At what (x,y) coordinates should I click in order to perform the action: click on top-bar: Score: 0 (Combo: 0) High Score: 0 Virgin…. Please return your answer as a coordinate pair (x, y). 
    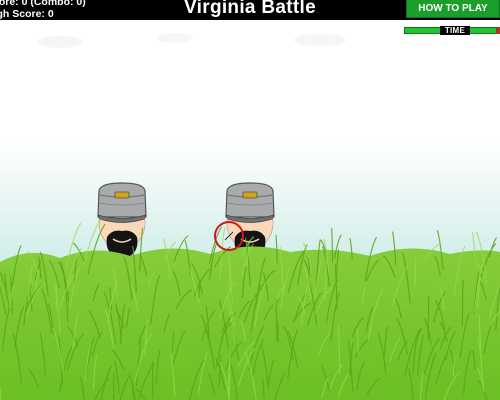
    Looking at the image, I should click on (250, 10).